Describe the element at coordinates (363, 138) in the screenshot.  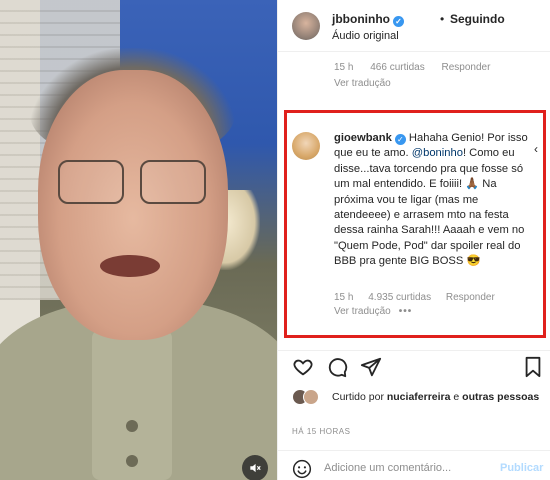
I see `commenter-username: gioewbank` at that location.